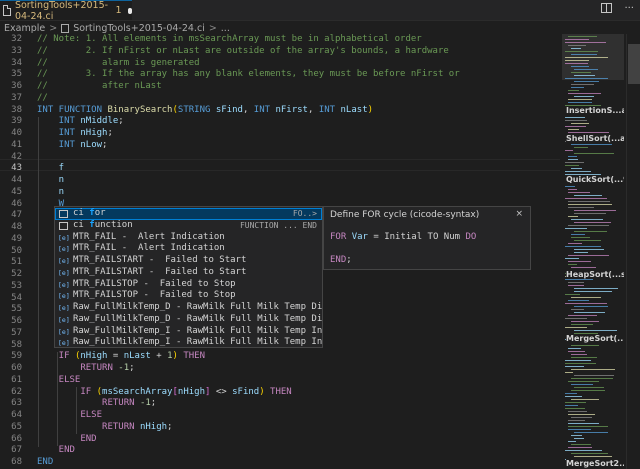  What do you see at coordinates (341, 237) in the screenshot?
I see `code-token: FOR` at bounding box center [341, 237].